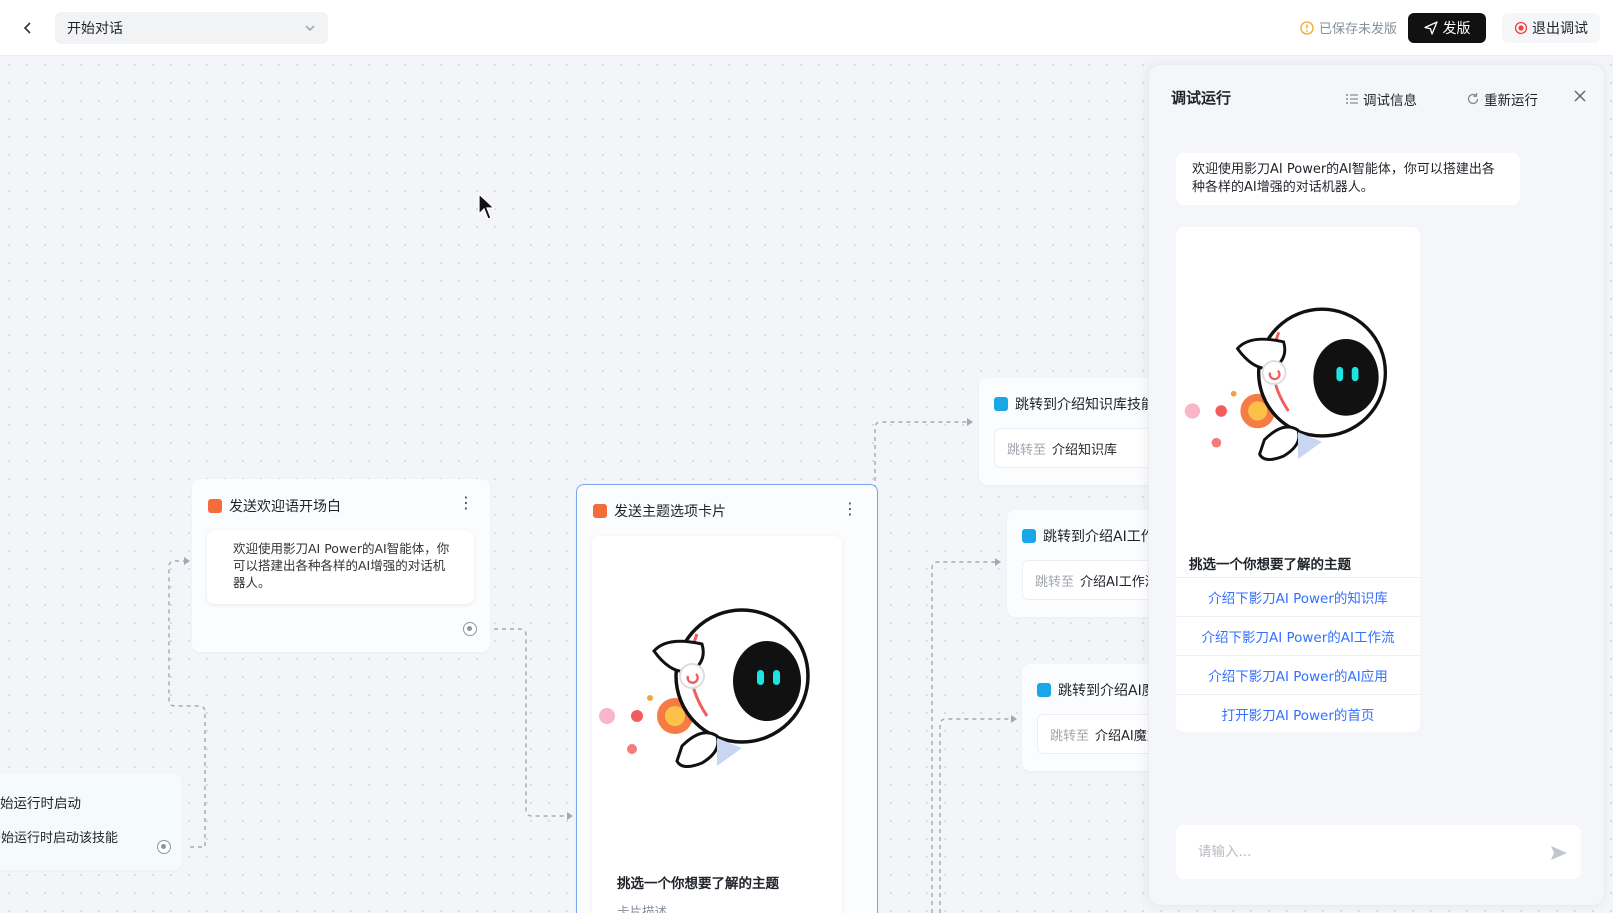 This screenshot has width=1613, height=913. What do you see at coordinates (1580, 97) in the screenshot?
I see `close-icon` at bounding box center [1580, 97].